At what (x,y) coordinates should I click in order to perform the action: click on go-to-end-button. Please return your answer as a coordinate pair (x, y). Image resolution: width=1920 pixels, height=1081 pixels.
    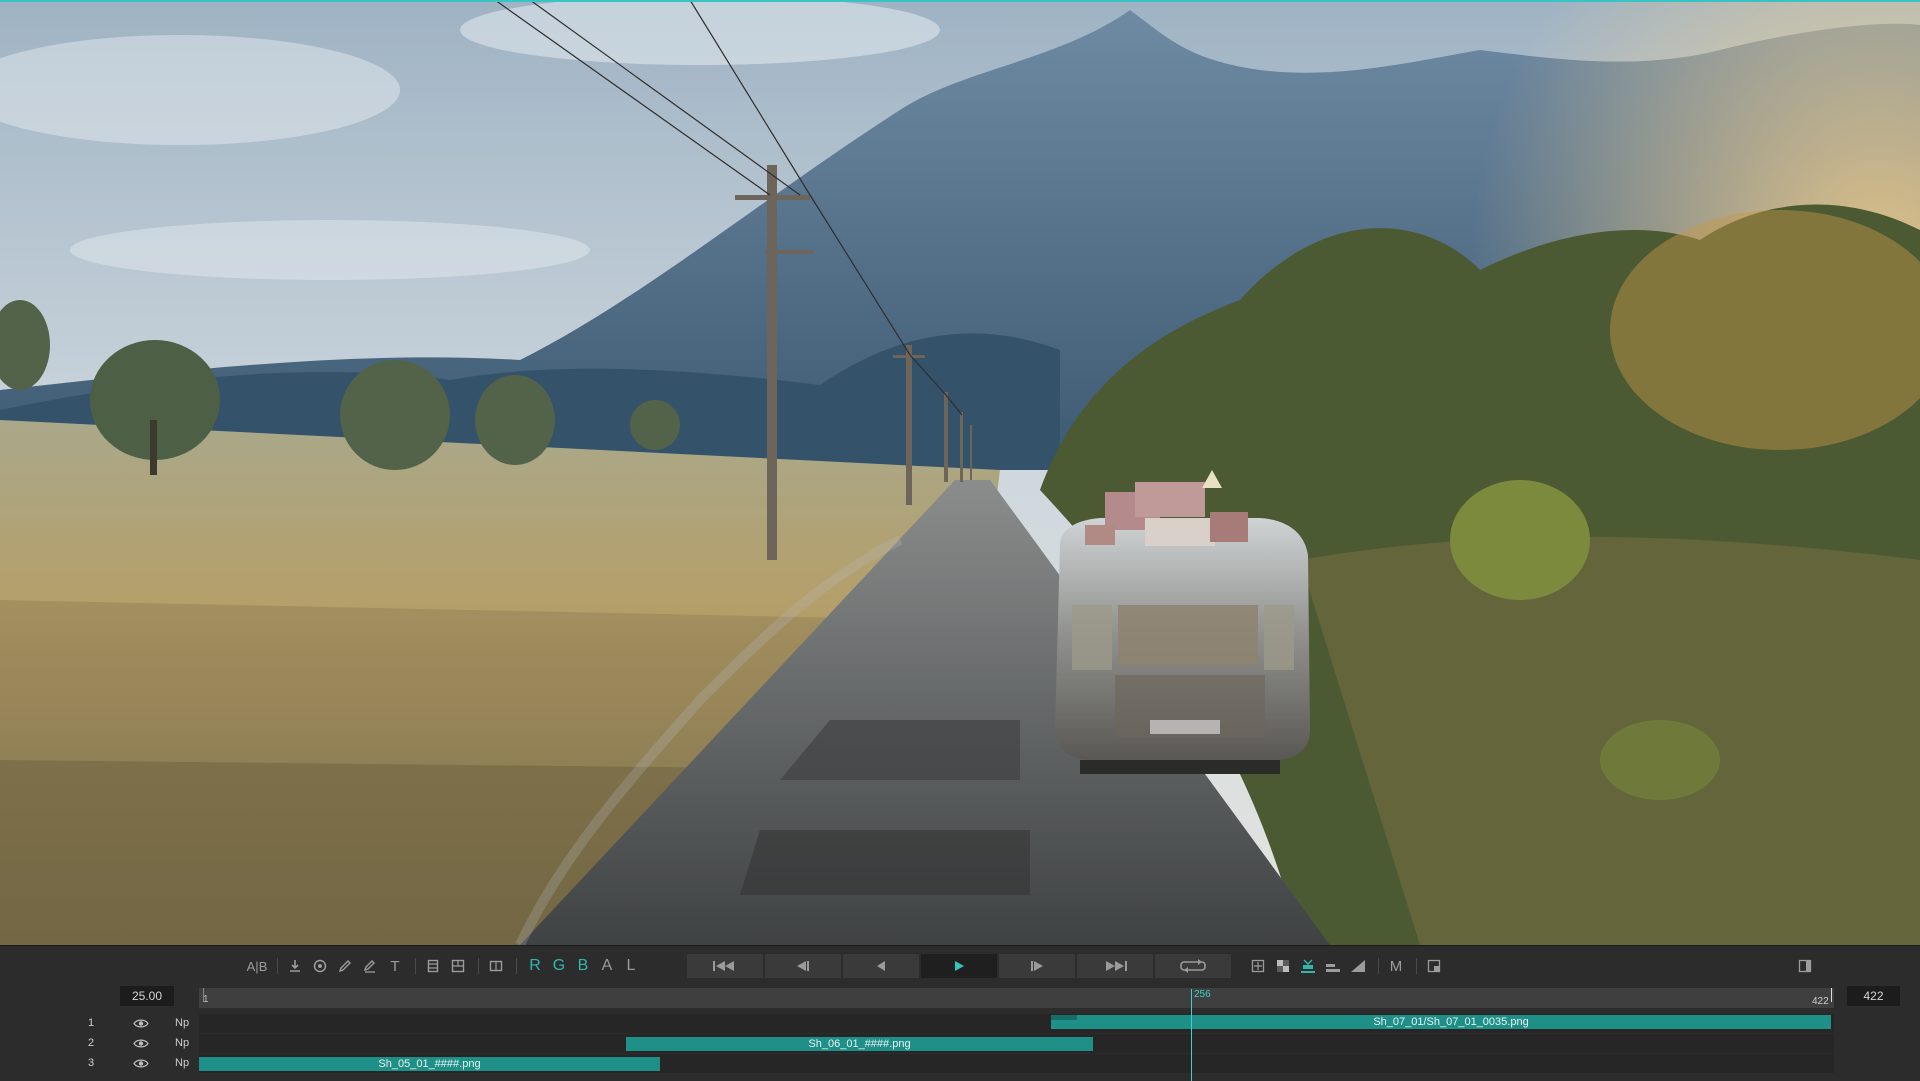
    Looking at the image, I should click on (1115, 966).